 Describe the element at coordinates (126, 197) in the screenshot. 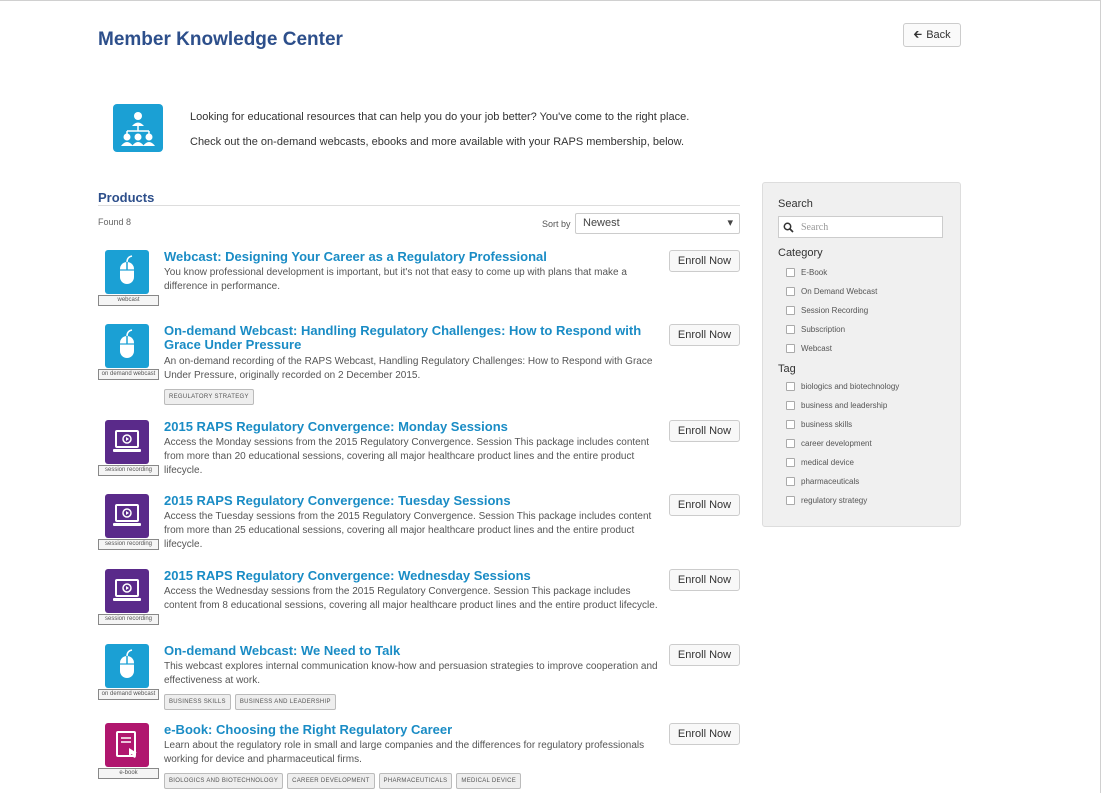

I see `products-heading: Products` at that location.